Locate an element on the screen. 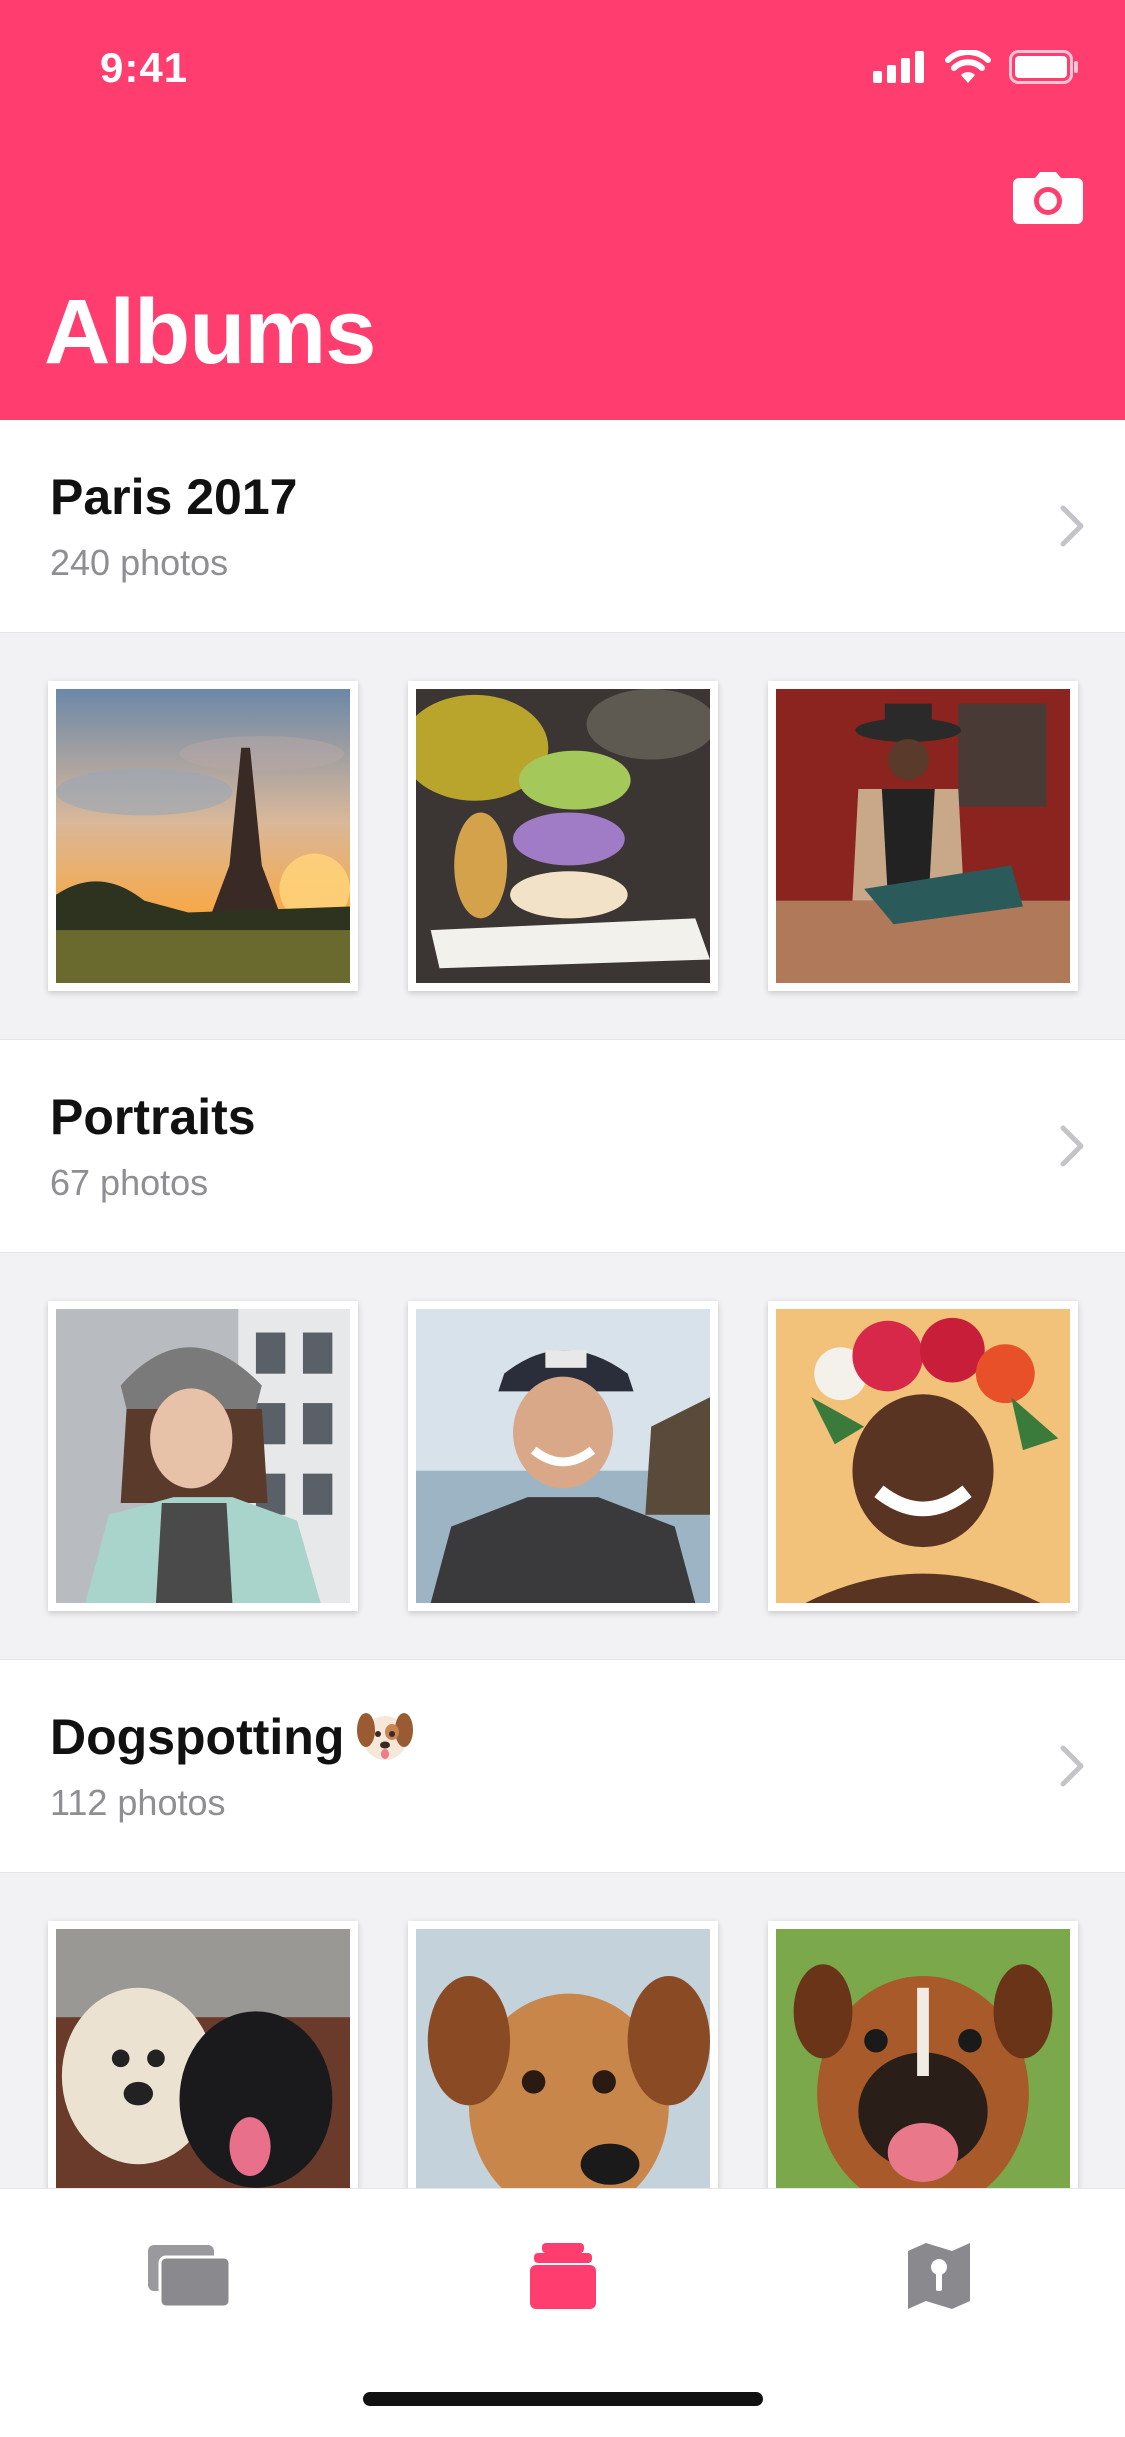 The image size is (1125, 2437). album-header-paris-2017: Paris 2017 240 photos is located at coordinates (562, 526).